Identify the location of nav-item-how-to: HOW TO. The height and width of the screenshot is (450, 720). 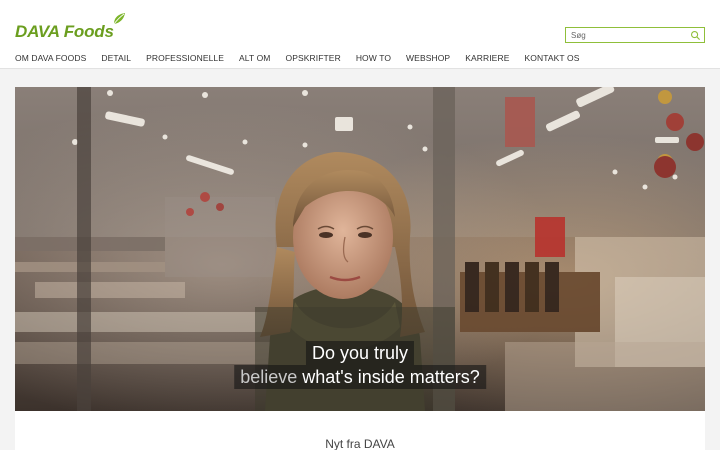
(373, 58).